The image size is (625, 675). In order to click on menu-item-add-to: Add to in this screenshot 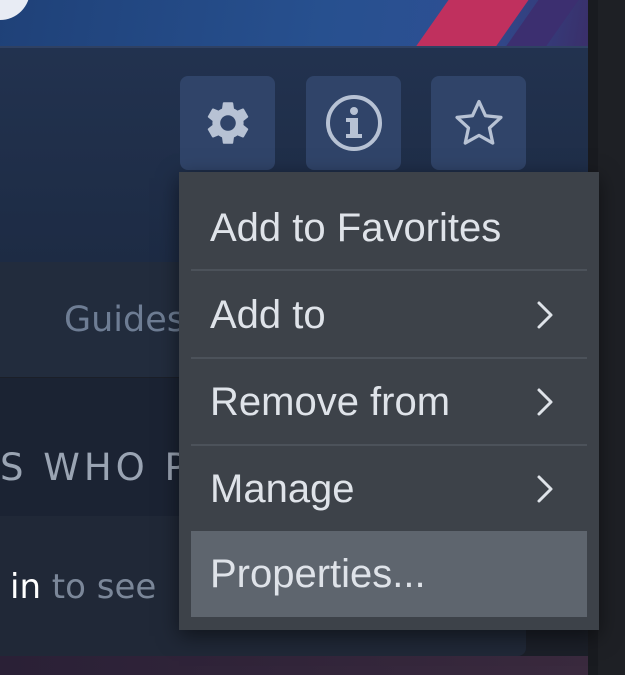, I will do `click(389, 315)`.